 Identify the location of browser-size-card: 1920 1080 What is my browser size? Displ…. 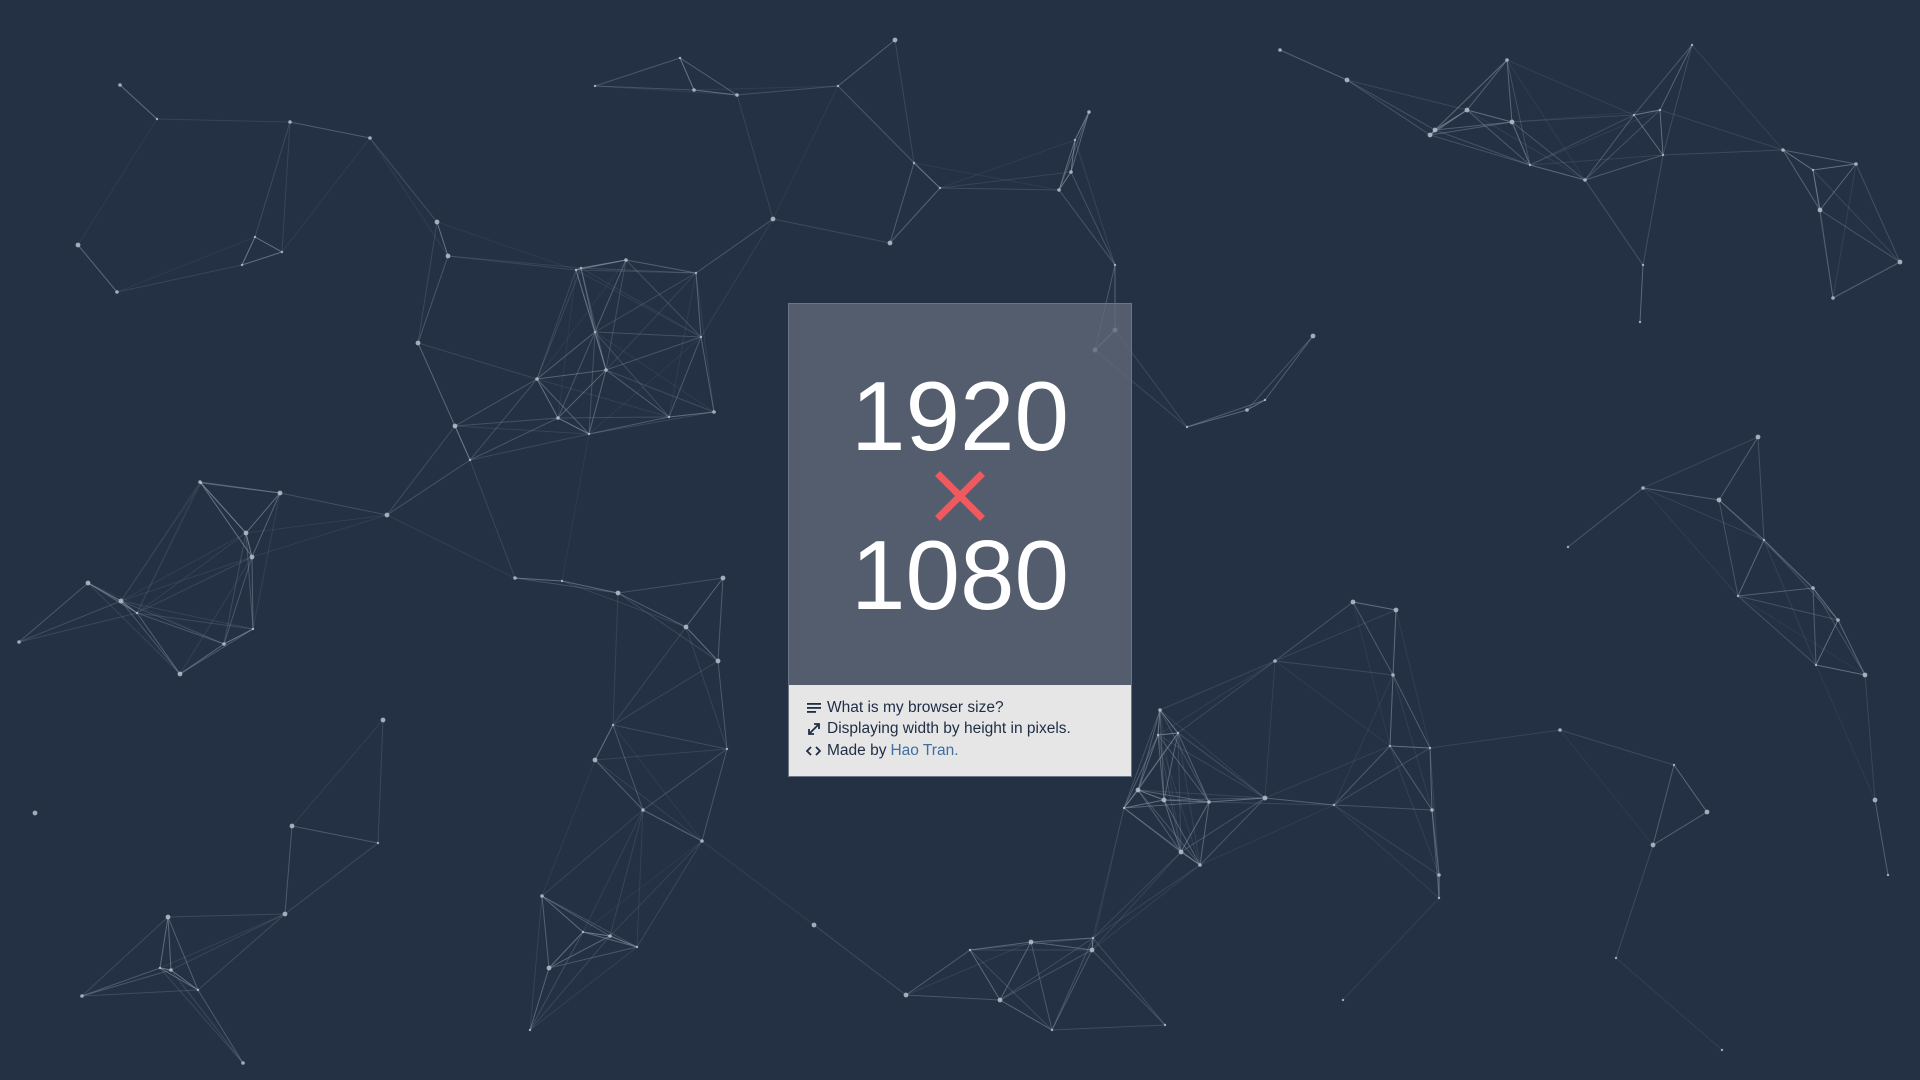
(960, 540).